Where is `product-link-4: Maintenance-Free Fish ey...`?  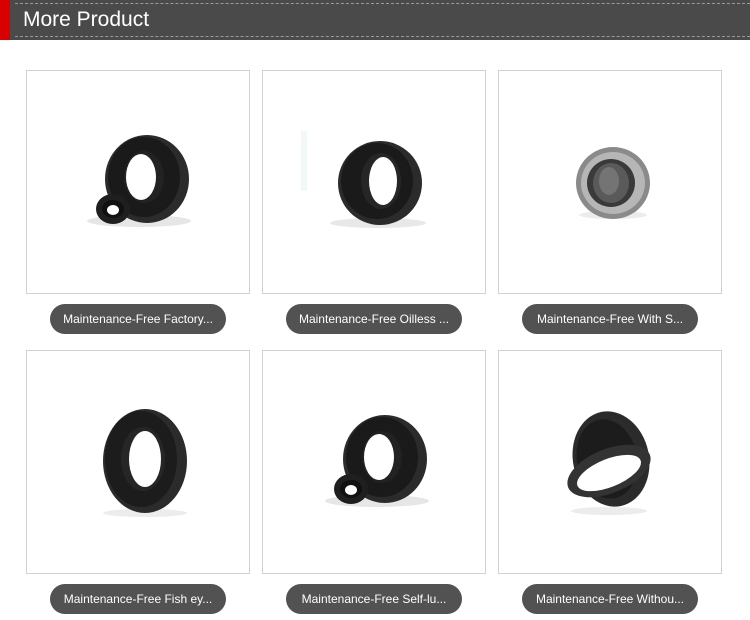 product-link-4: Maintenance-Free Fish ey... is located at coordinates (138, 599).